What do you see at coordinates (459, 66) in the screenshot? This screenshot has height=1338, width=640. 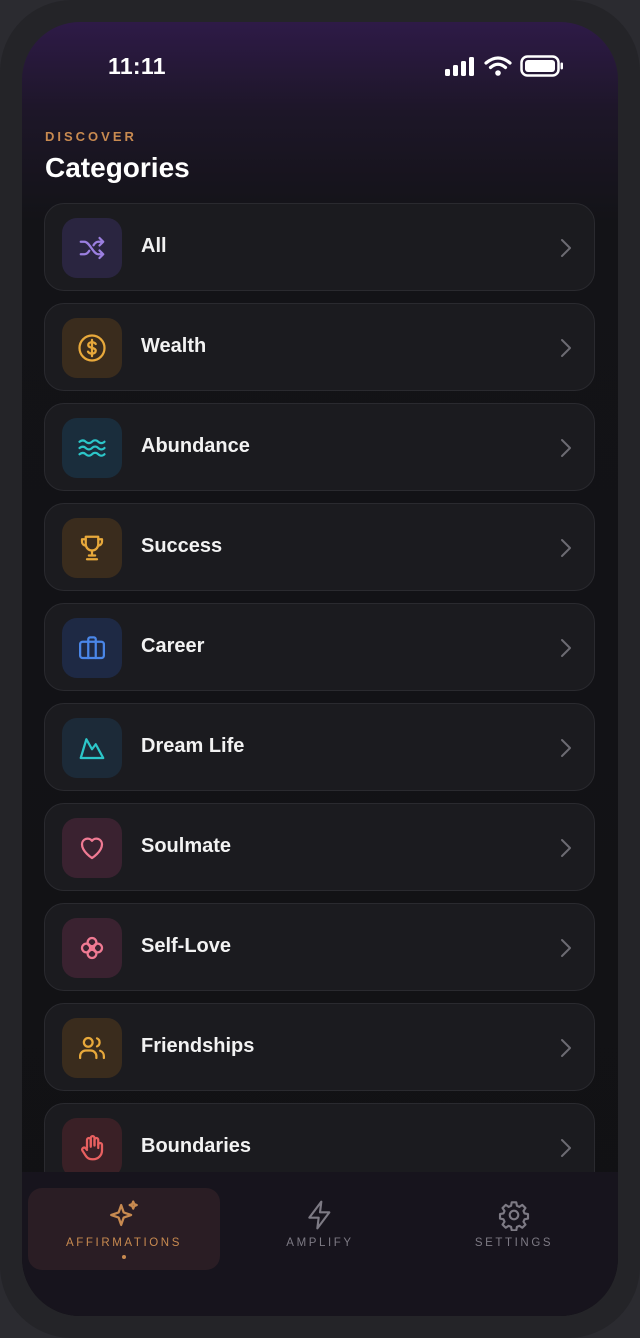 I see `cellular-signal-icon` at bounding box center [459, 66].